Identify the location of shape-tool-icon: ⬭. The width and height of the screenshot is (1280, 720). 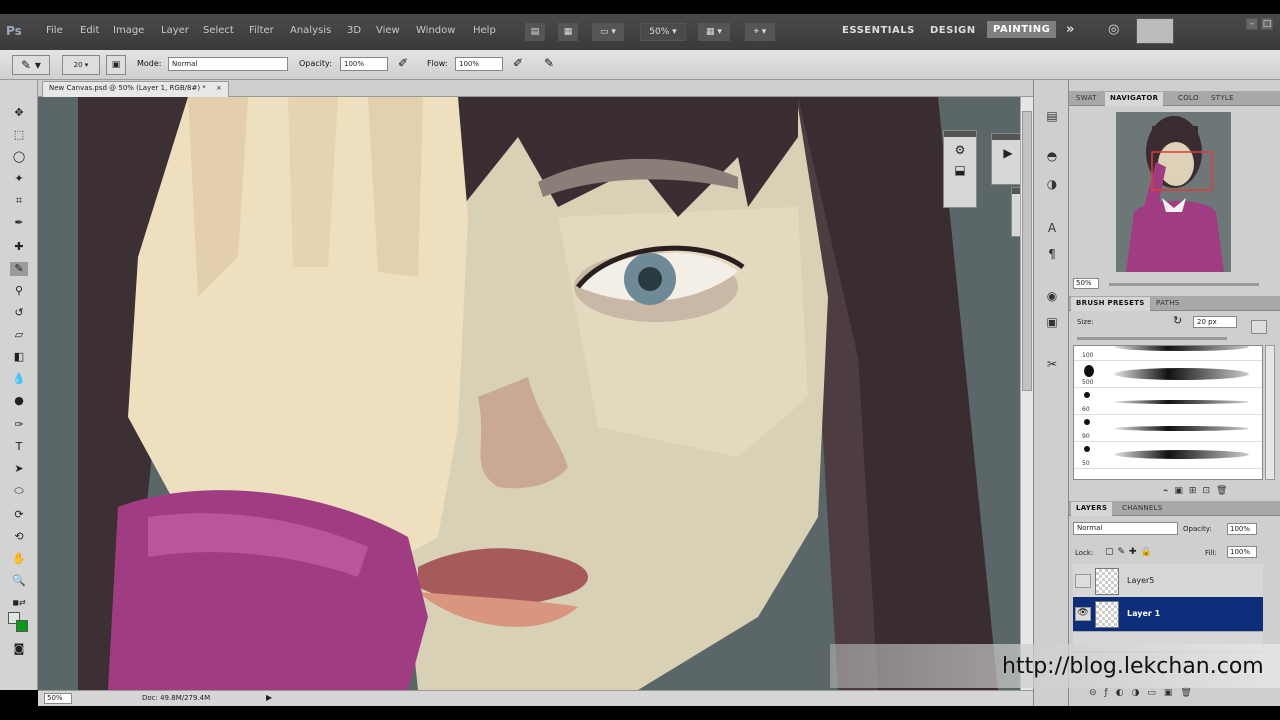
(19, 491).